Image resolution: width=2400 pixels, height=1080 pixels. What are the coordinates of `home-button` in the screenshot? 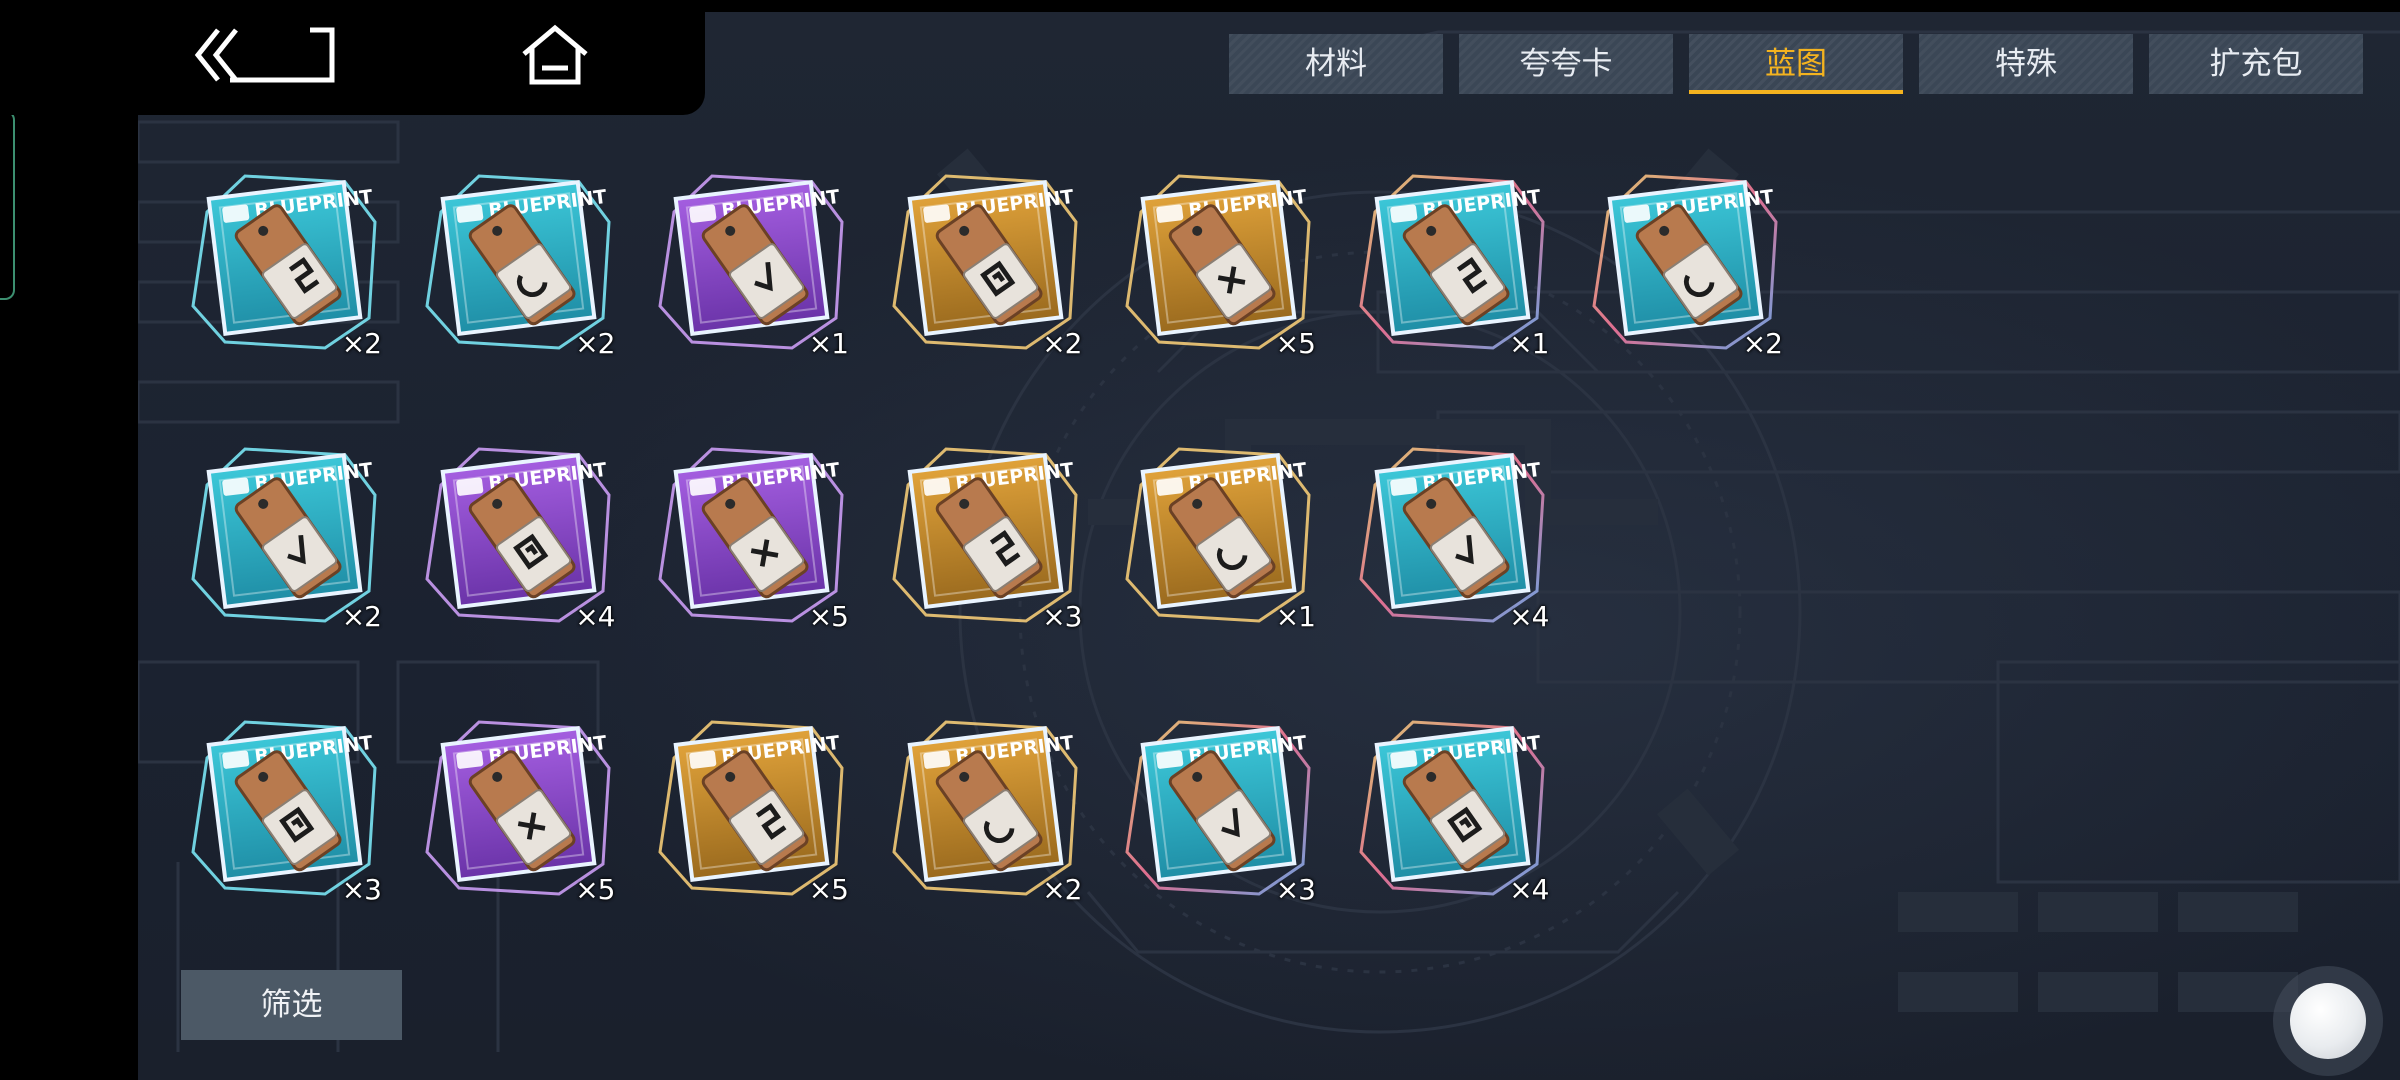 It's located at (555, 55).